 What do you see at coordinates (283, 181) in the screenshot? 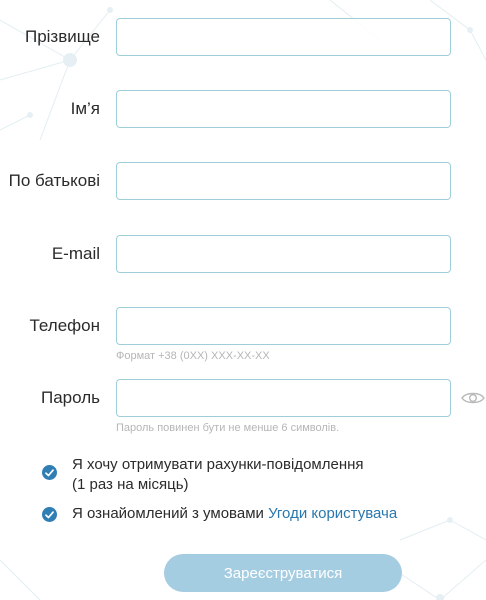
I see `patronymic-input` at bounding box center [283, 181].